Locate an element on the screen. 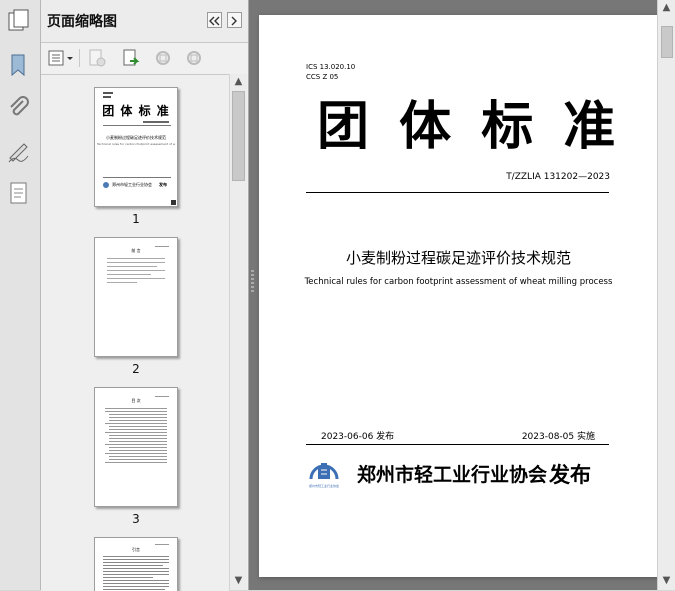  pages-icon is located at coordinates (19, 21).